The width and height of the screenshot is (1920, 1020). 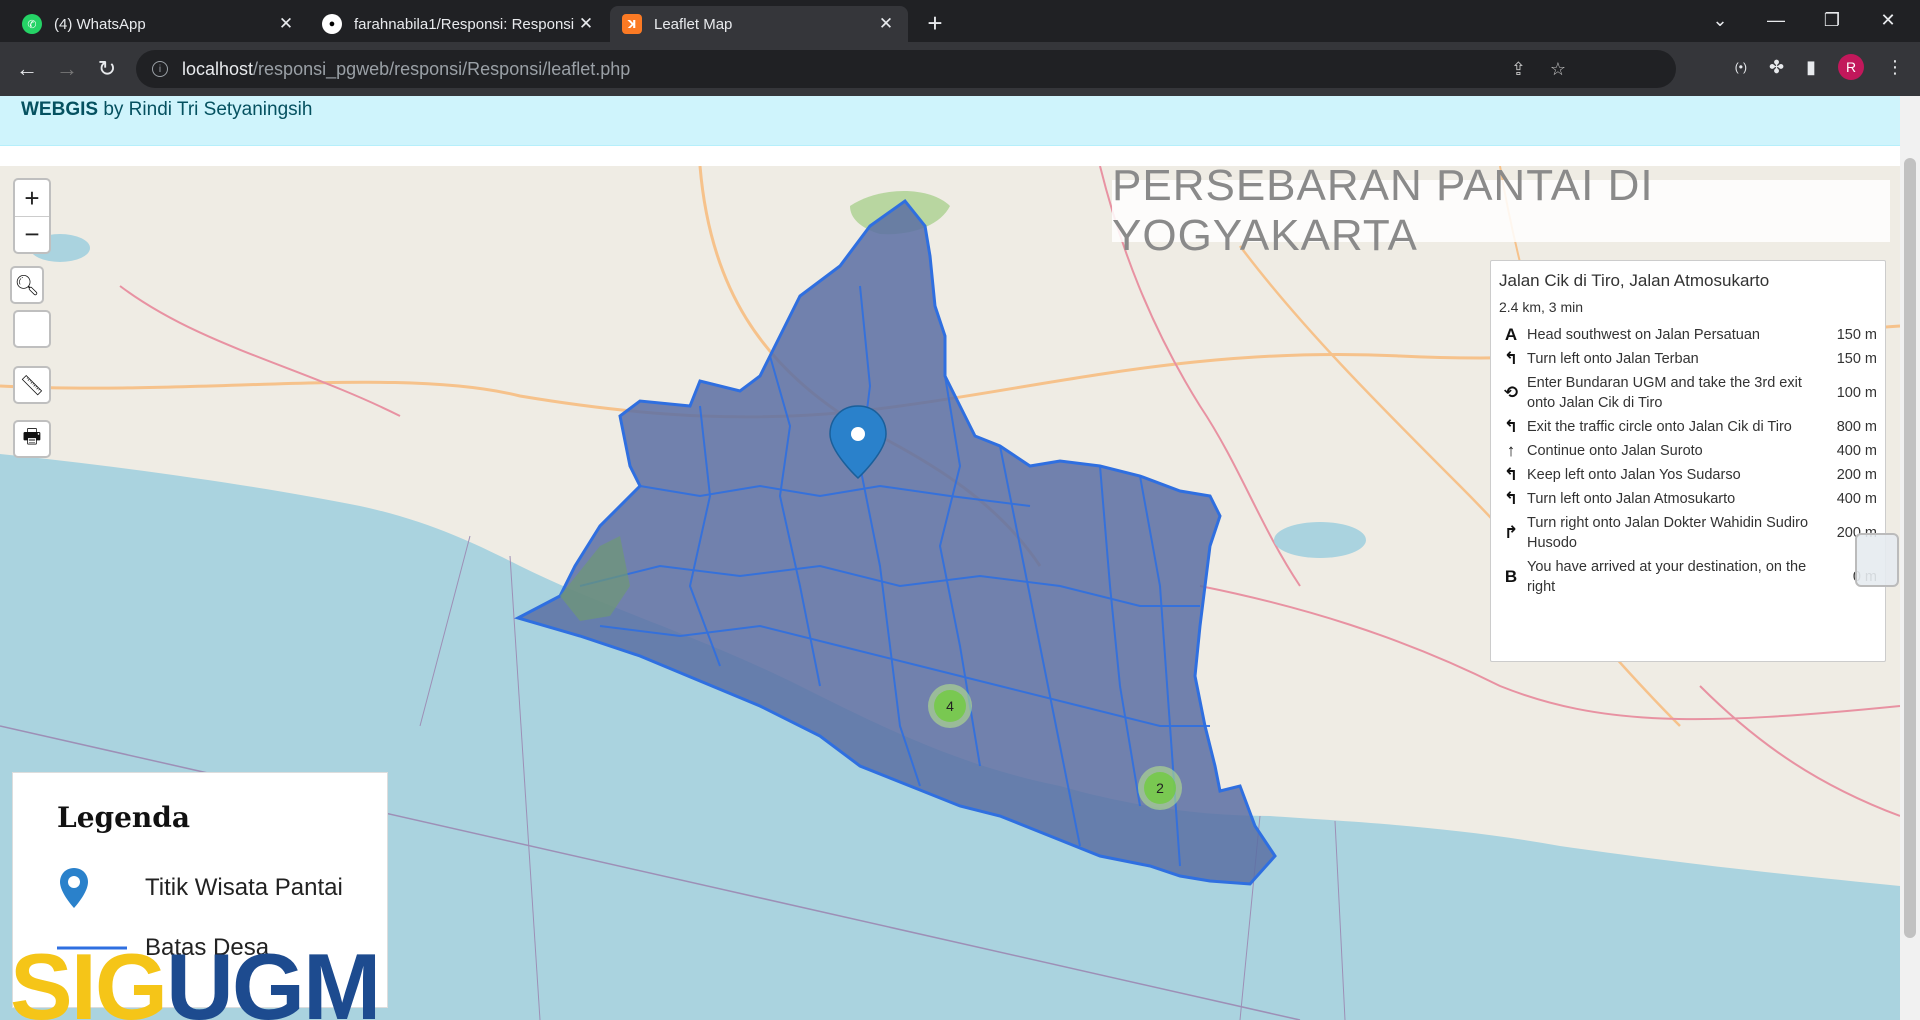 What do you see at coordinates (632, 24) in the screenshot?
I see `xampp-icon: ꓘ` at bounding box center [632, 24].